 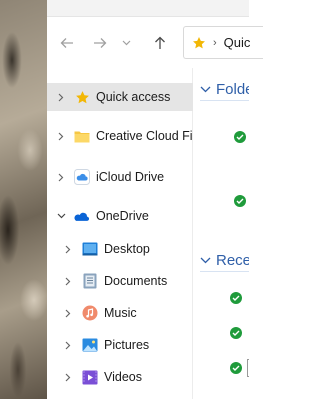 What do you see at coordinates (90, 313) in the screenshot?
I see `music-icon` at bounding box center [90, 313].